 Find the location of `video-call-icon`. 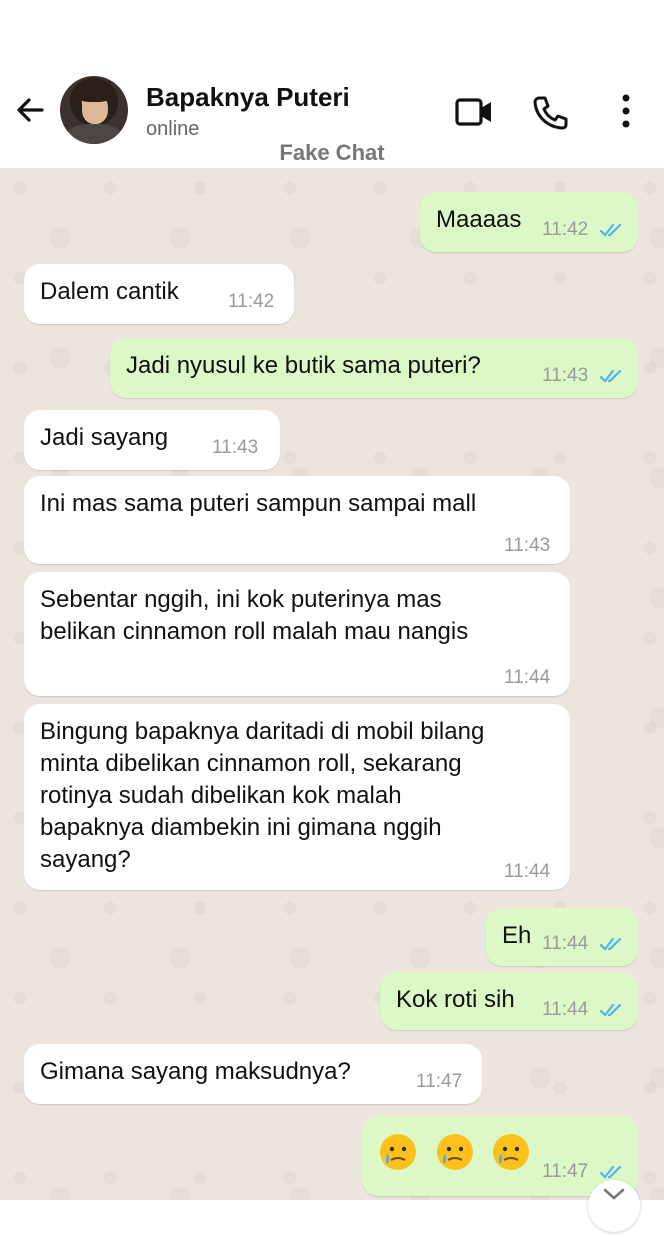

video-call-icon is located at coordinates (474, 112).